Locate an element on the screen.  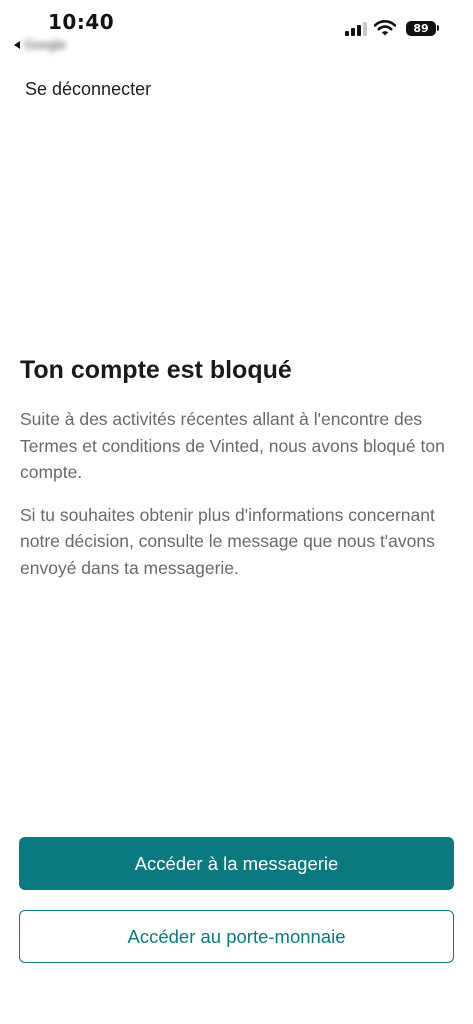
back-app-label: Google is located at coordinates (45, 44).